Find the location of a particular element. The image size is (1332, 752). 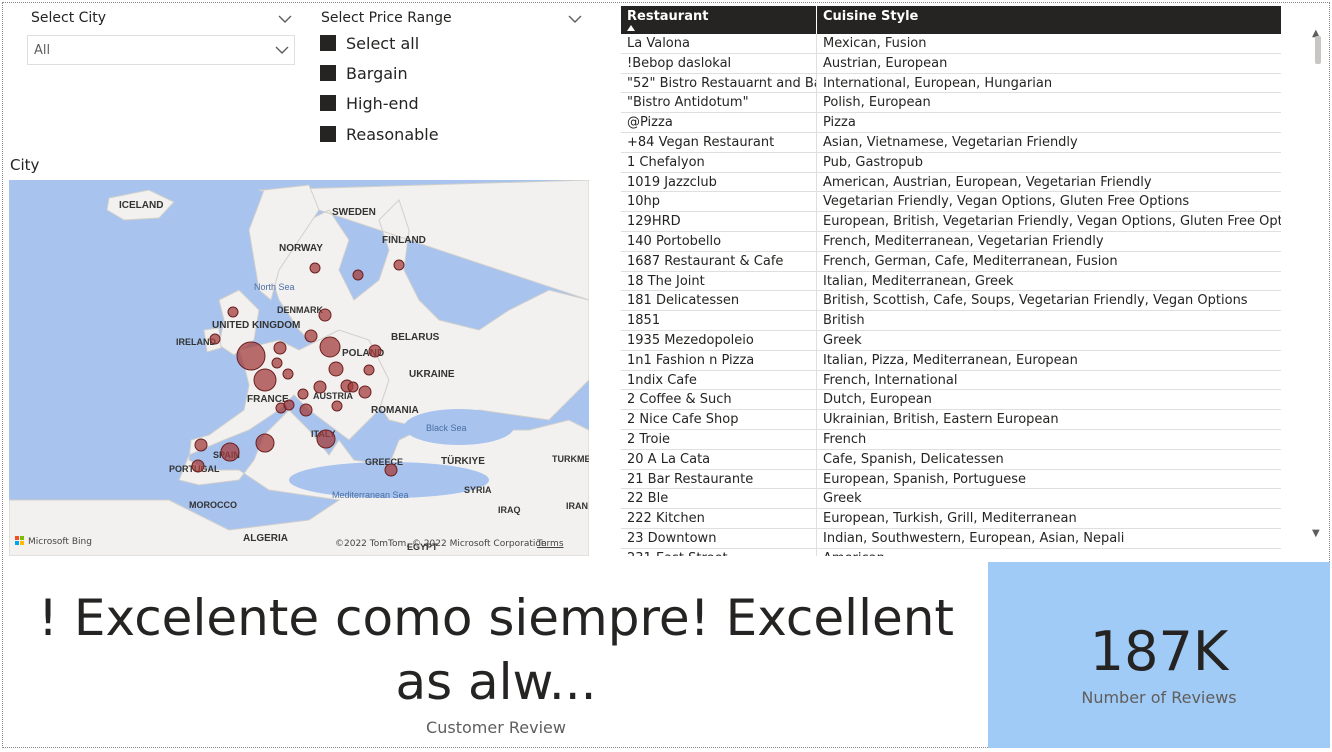

price-option-bargain: Bargain is located at coordinates (364, 73).